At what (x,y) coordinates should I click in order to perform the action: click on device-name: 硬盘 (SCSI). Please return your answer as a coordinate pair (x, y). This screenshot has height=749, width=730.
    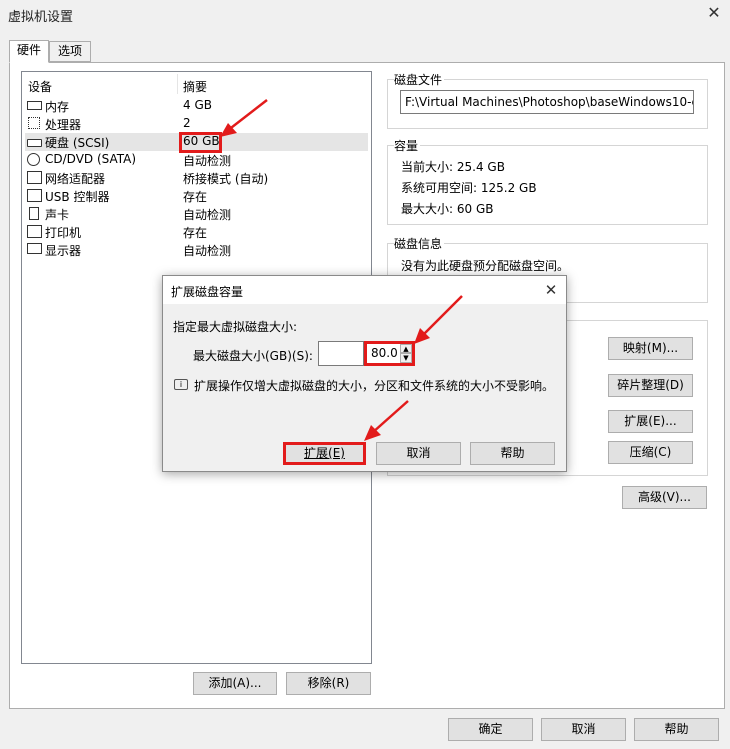
    Looking at the image, I should click on (77, 143).